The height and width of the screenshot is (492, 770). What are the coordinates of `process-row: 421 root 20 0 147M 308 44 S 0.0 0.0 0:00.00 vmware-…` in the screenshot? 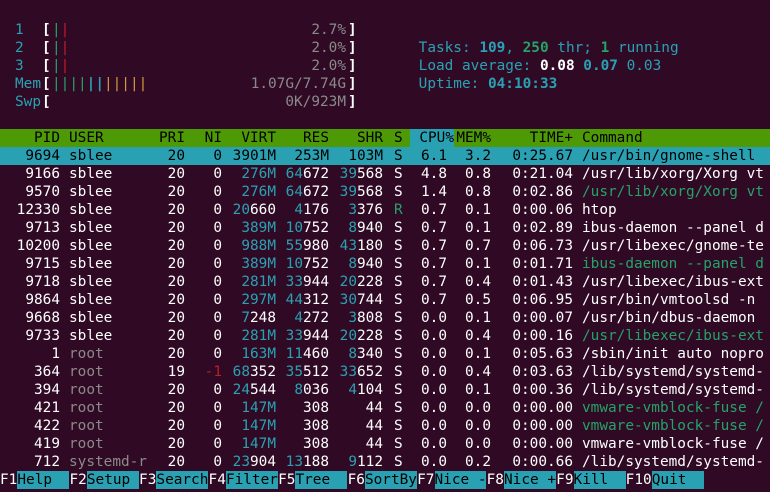 It's located at (385, 408).